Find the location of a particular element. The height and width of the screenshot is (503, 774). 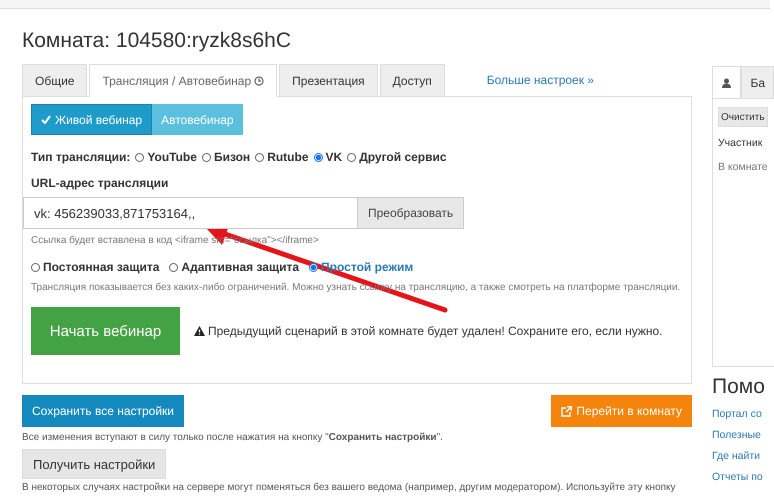

radio-label: VK is located at coordinates (334, 157).